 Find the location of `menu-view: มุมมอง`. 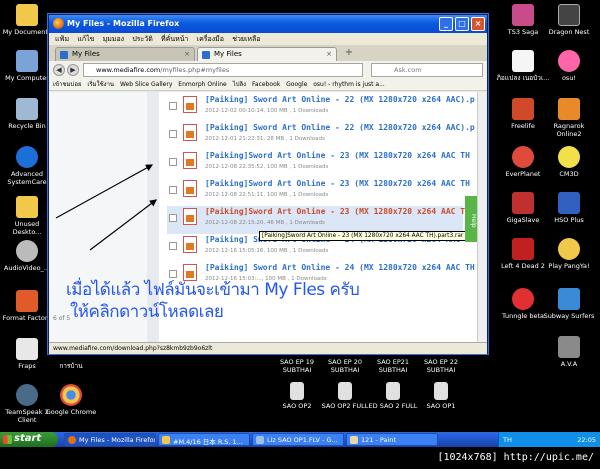

menu-view: มุมมอง is located at coordinates (113, 39).